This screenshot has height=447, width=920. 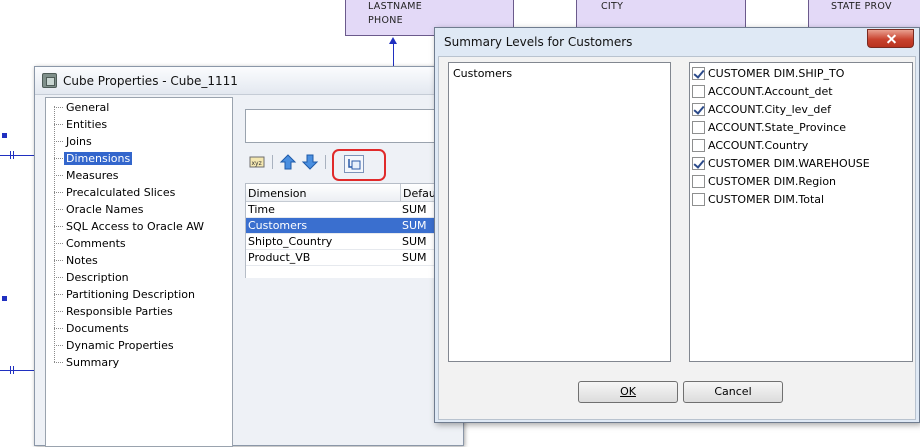 What do you see at coordinates (772, 181) in the screenshot?
I see `level-label: CUSTOMER DIM.Region` at bounding box center [772, 181].